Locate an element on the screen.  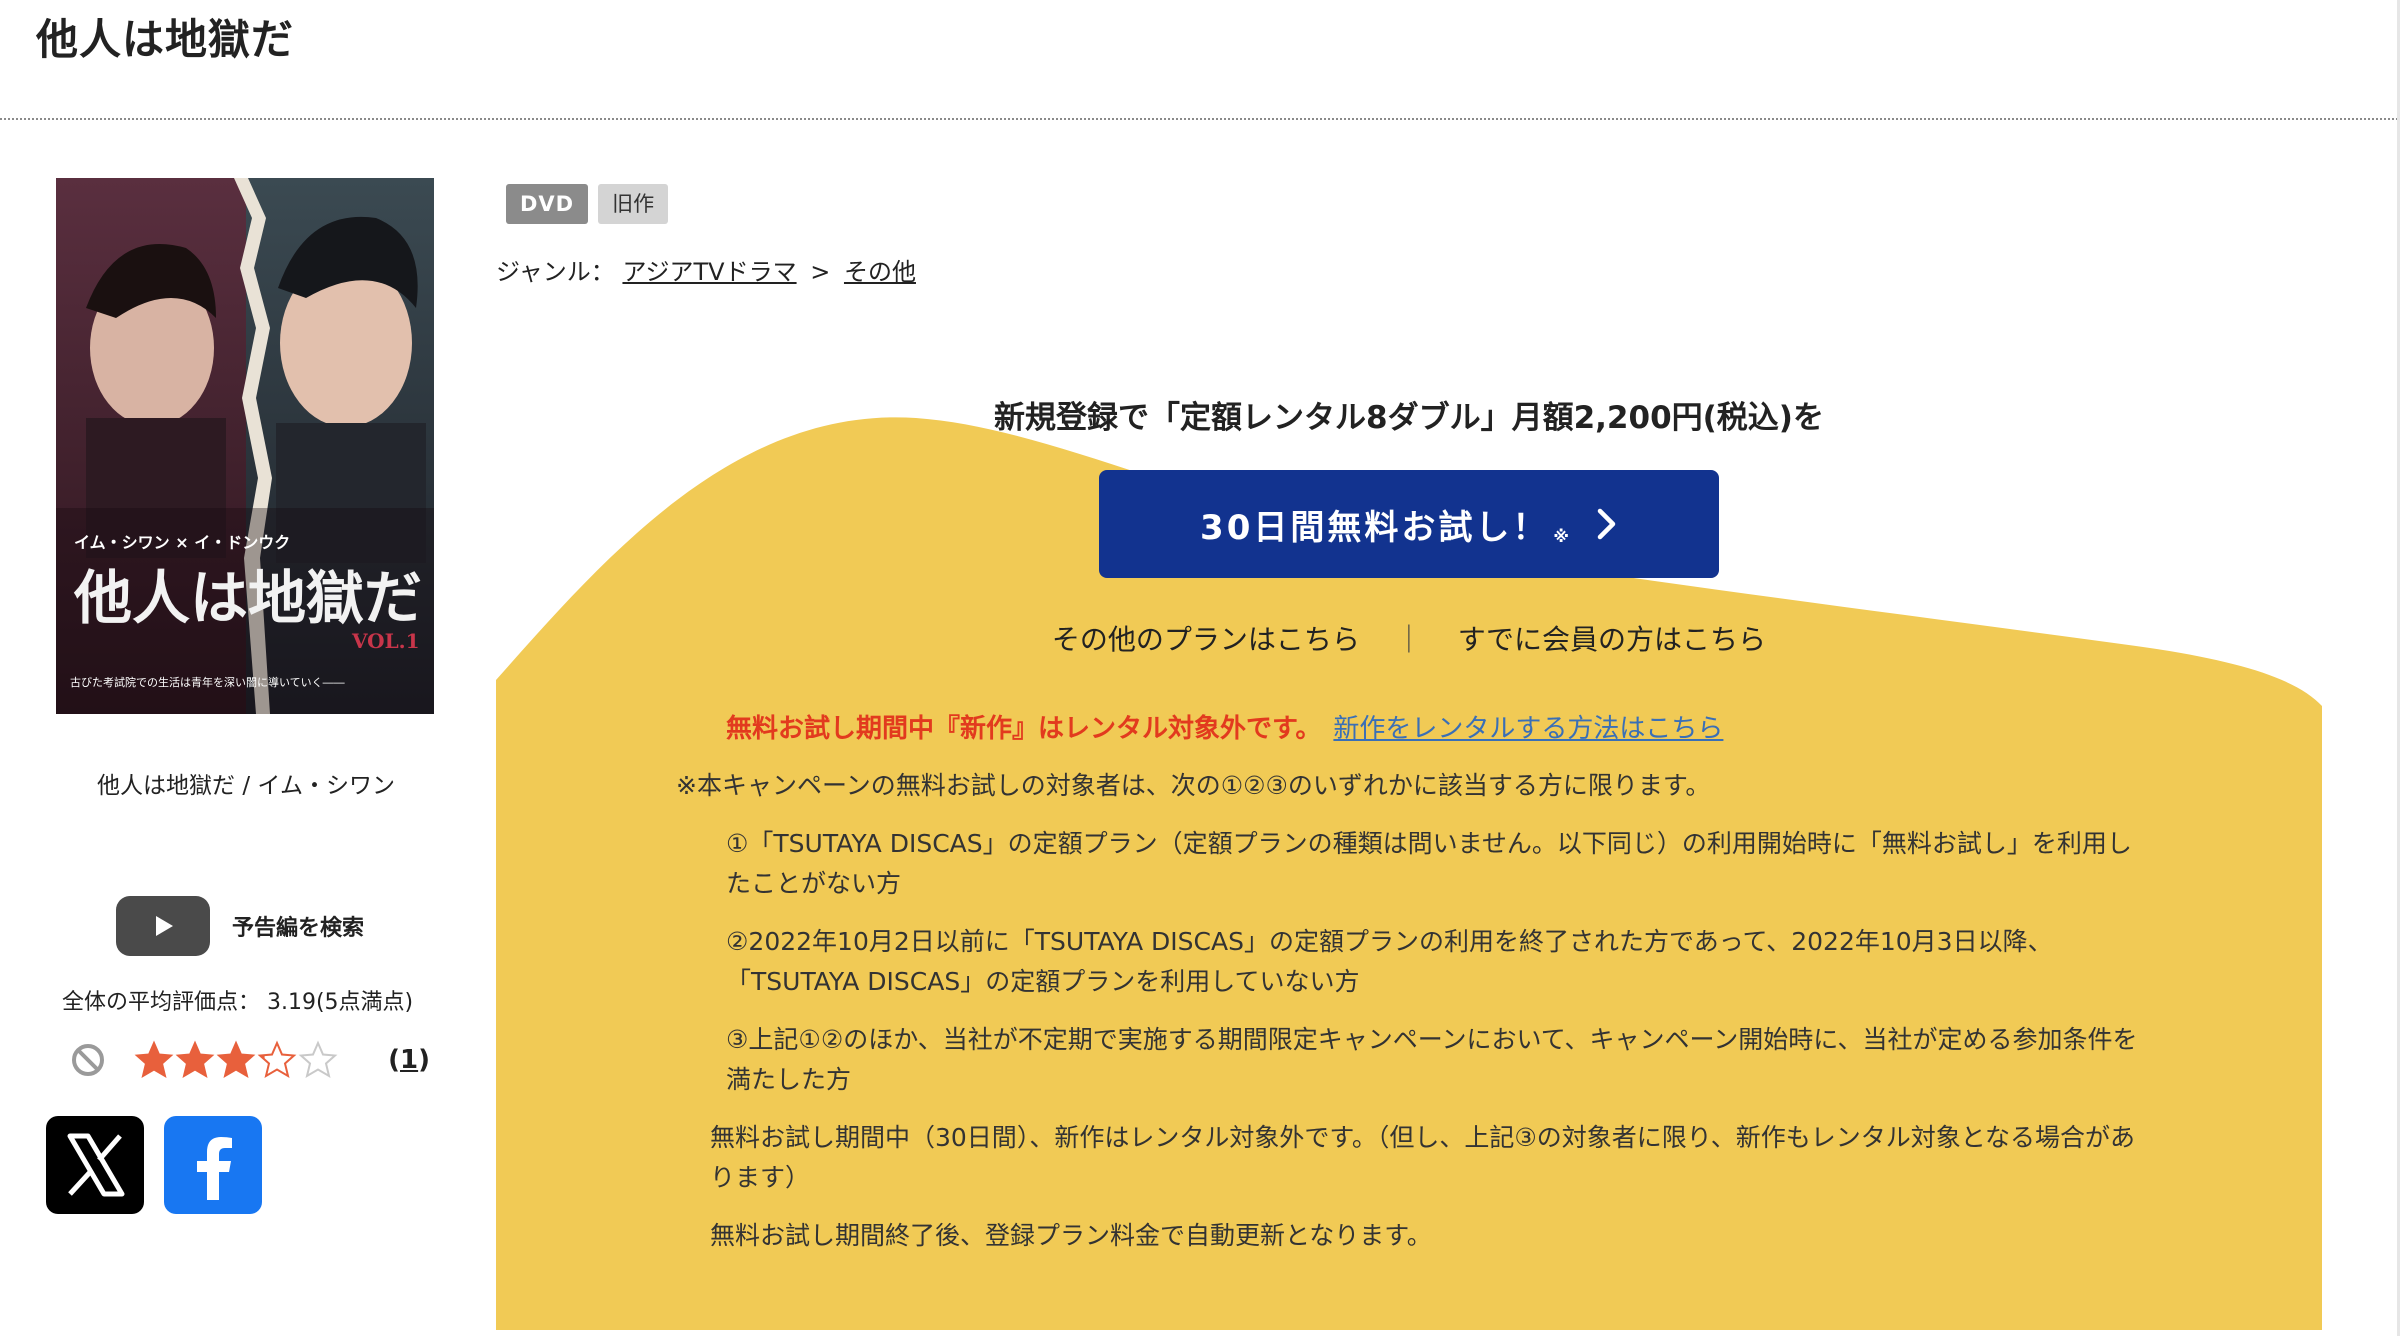
new-release-notice: 無料お試し期間中『新作』はレンタル対象外です。 新作をレンタルする方法はこちら is located at coordinates (1224, 726).